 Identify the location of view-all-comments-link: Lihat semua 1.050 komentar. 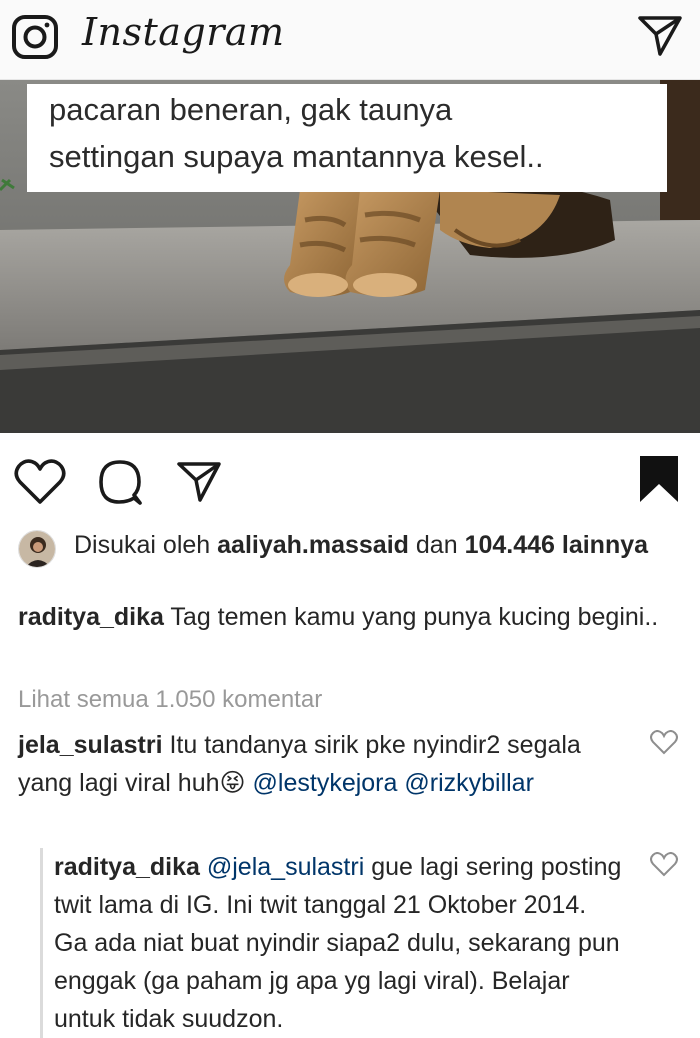
(170, 700).